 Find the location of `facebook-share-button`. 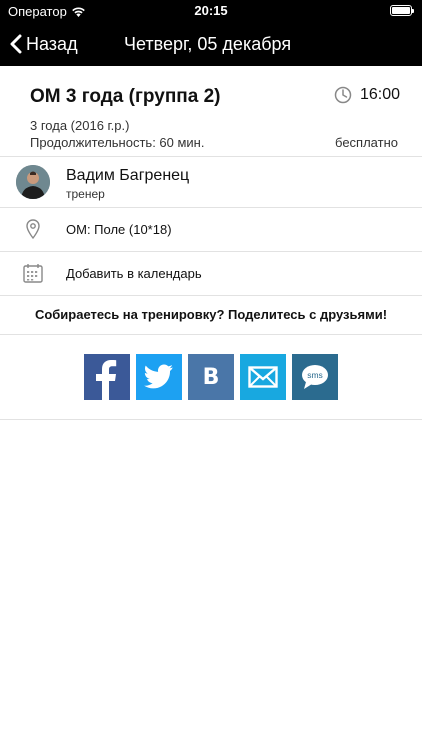

facebook-share-button is located at coordinates (107, 377).